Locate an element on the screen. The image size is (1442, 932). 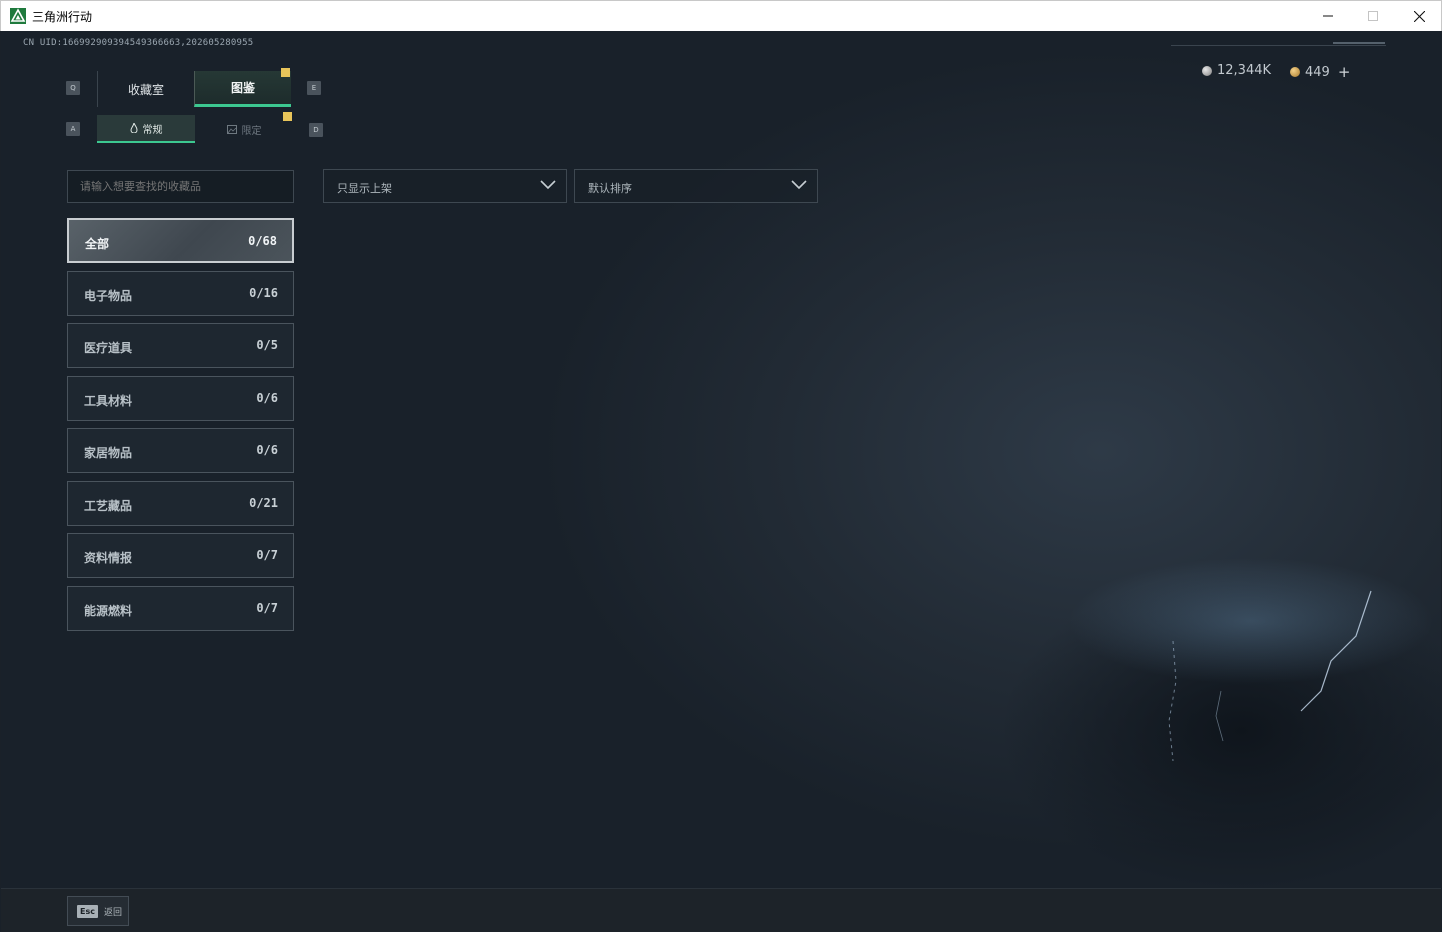
subtab-limited: 限定 is located at coordinates (244, 127).